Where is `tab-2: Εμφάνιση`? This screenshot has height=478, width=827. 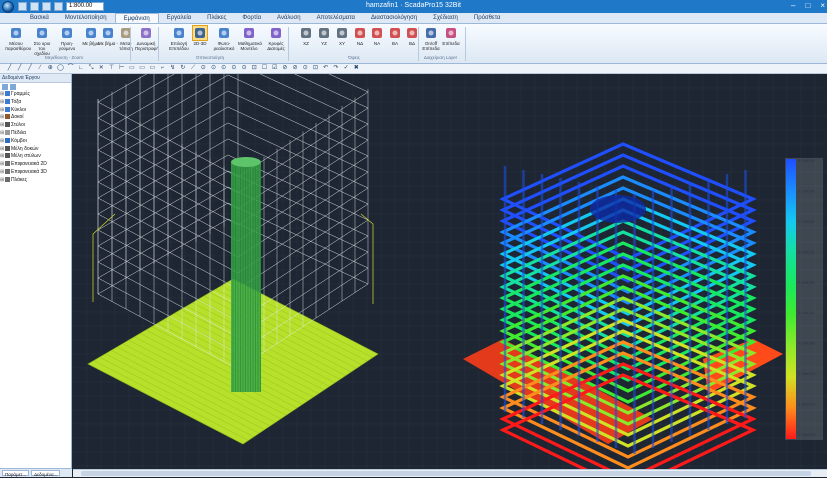 tab-2: Εμφάνιση is located at coordinates (136, 18).